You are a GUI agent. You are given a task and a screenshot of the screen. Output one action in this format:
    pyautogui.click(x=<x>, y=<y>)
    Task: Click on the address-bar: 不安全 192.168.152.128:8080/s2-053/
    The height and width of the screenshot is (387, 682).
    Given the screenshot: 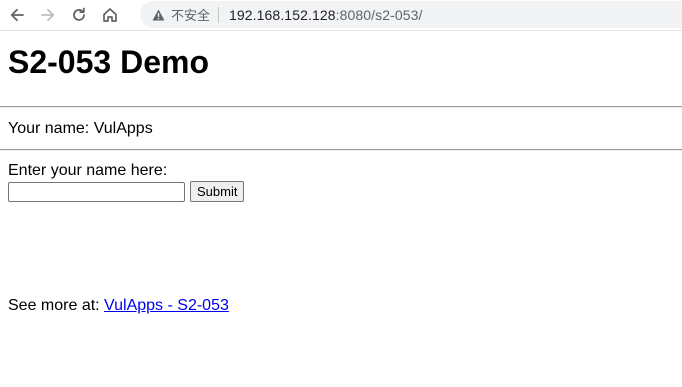 What is the action you would take?
    pyautogui.click(x=411, y=14)
    